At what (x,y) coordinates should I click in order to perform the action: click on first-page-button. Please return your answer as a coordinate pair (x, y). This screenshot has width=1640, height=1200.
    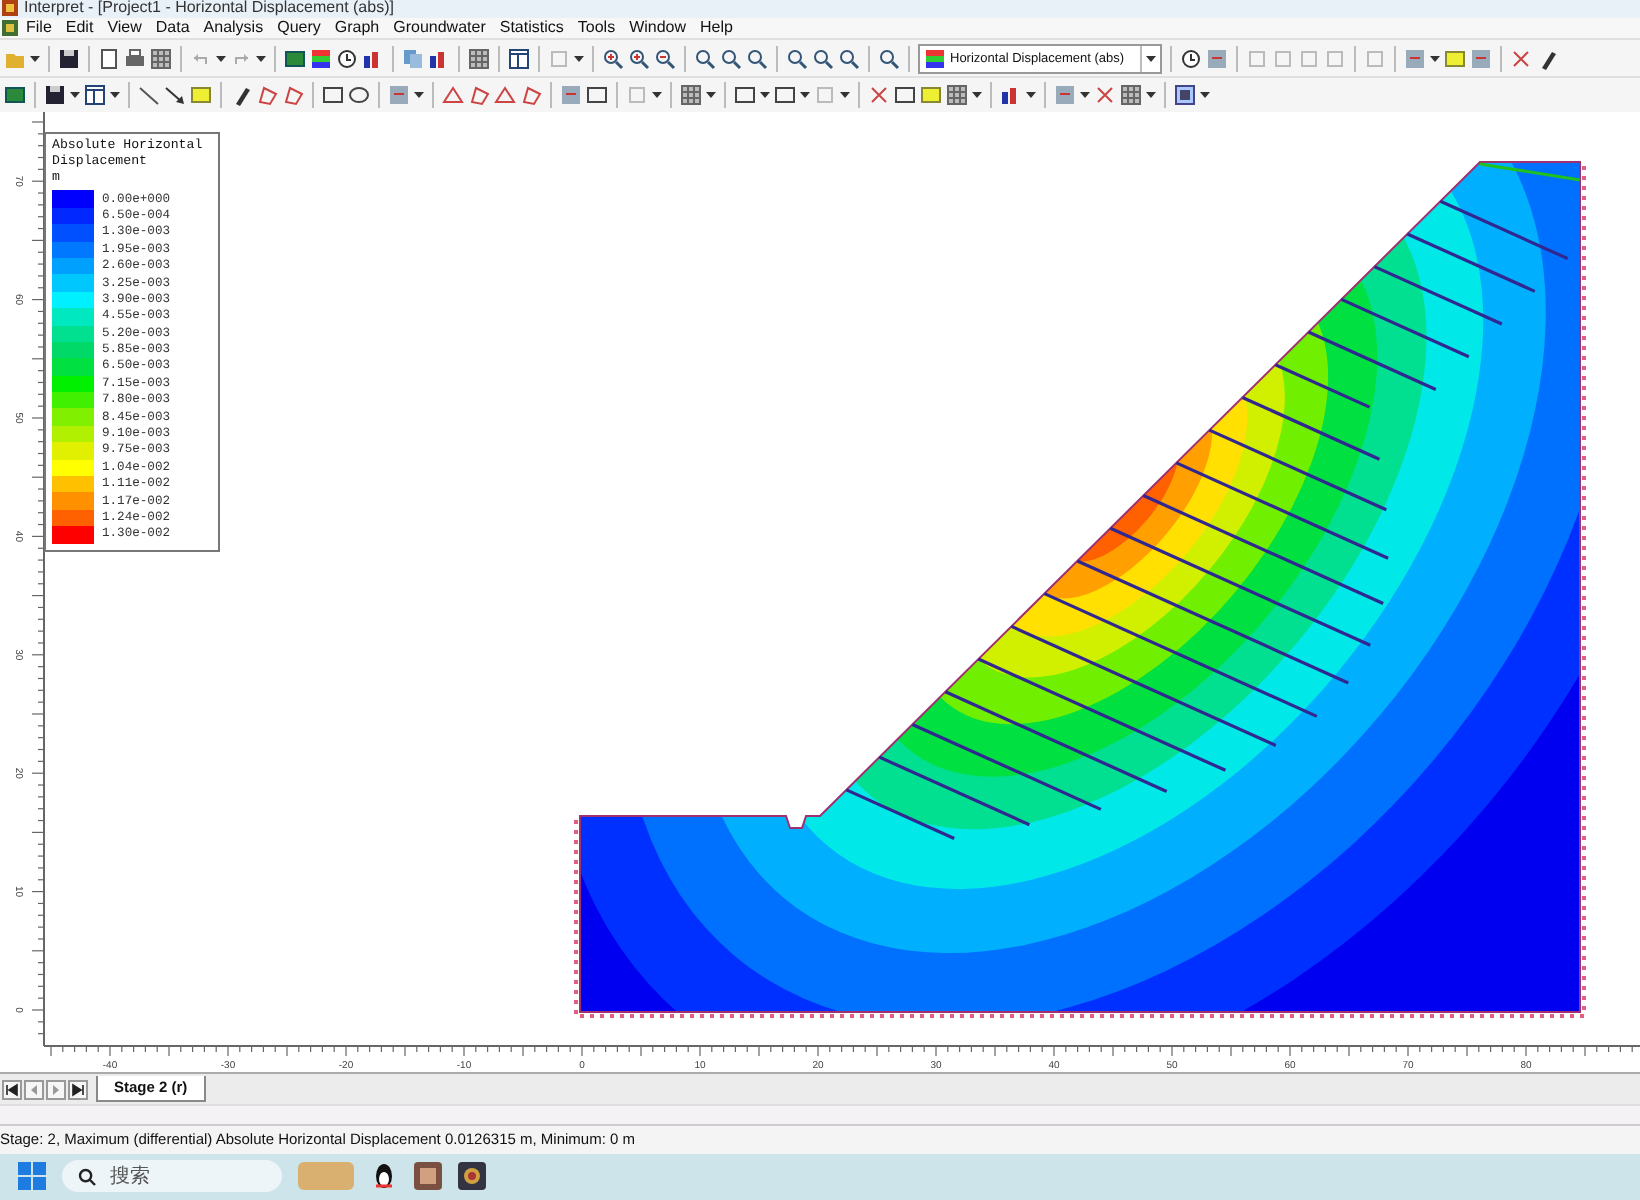
    Looking at the image, I should click on (12, 1089).